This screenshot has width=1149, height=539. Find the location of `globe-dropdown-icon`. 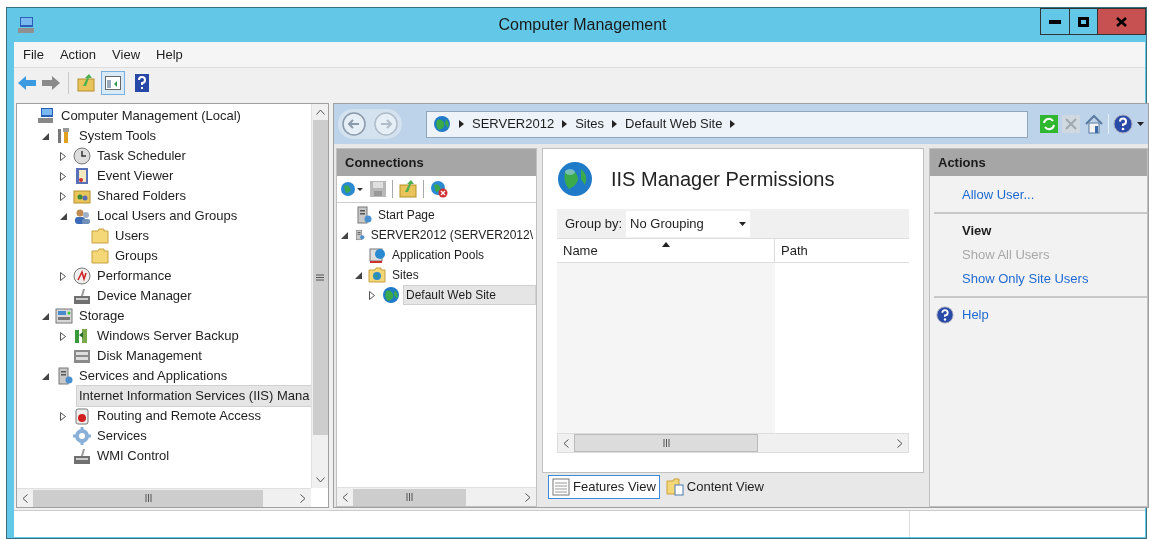

globe-dropdown-icon is located at coordinates (352, 189).